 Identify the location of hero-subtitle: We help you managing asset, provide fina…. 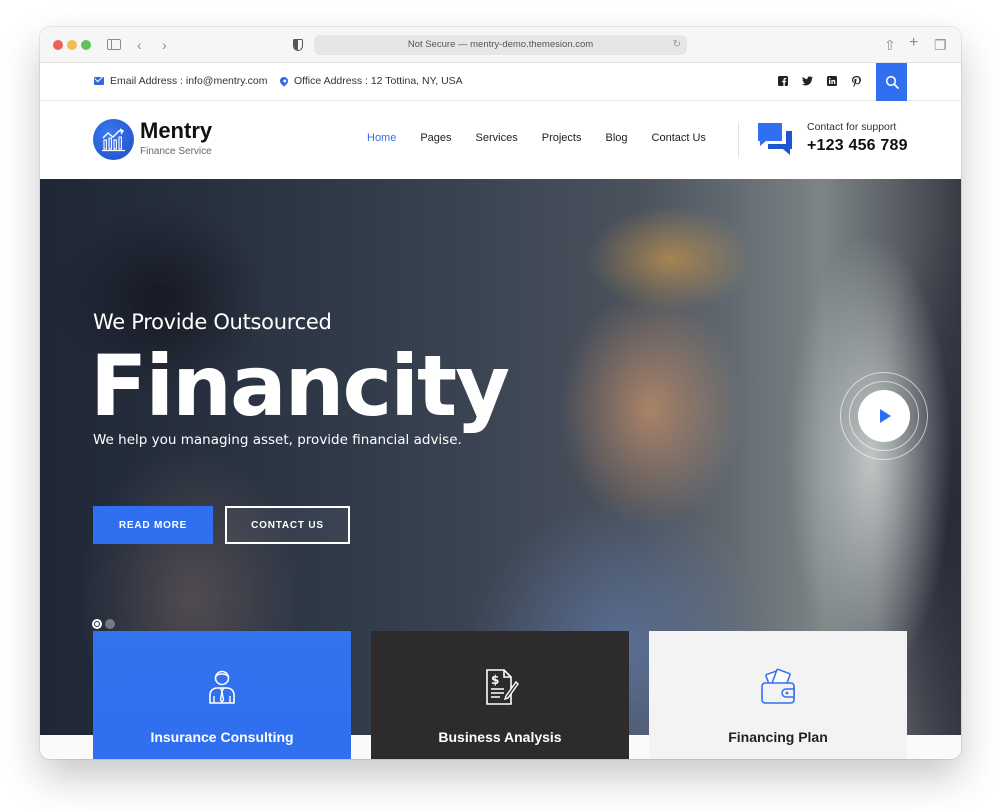
(277, 440).